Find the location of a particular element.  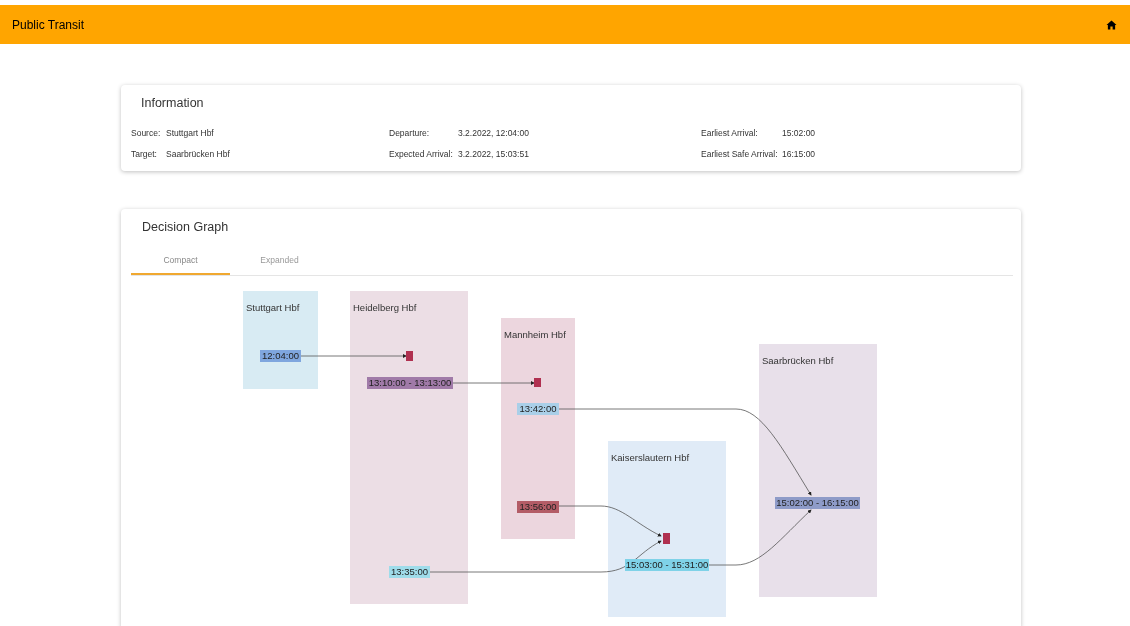

field-value: Stuttgart Hbf is located at coordinates (190, 133).